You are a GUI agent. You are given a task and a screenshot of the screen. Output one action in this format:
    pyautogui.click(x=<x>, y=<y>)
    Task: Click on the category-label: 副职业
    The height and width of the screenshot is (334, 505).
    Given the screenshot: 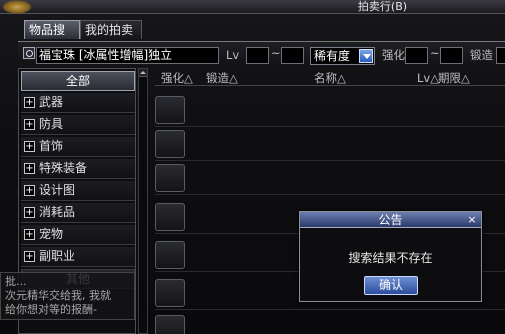 What is the action you would take?
    pyautogui.click(x=57, y=256)
    